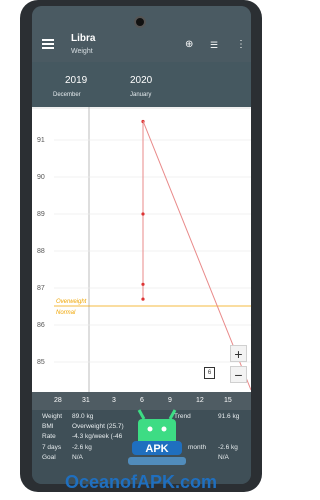  I want to click on menu-icon, so click(48, 44).